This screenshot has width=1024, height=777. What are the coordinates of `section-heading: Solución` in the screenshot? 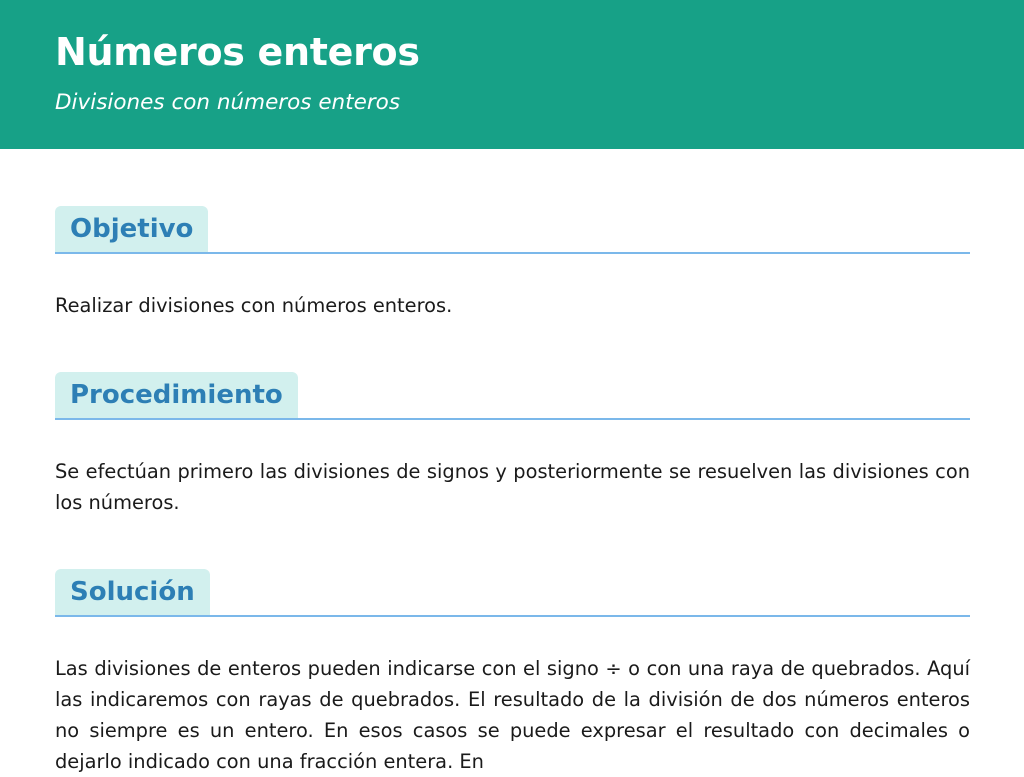 It's located at (132, 592).